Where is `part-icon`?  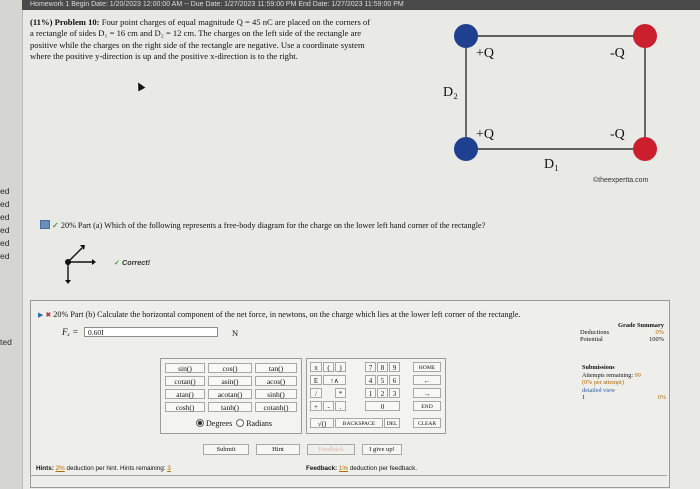
part-icon is located at coordinates (45, 224).